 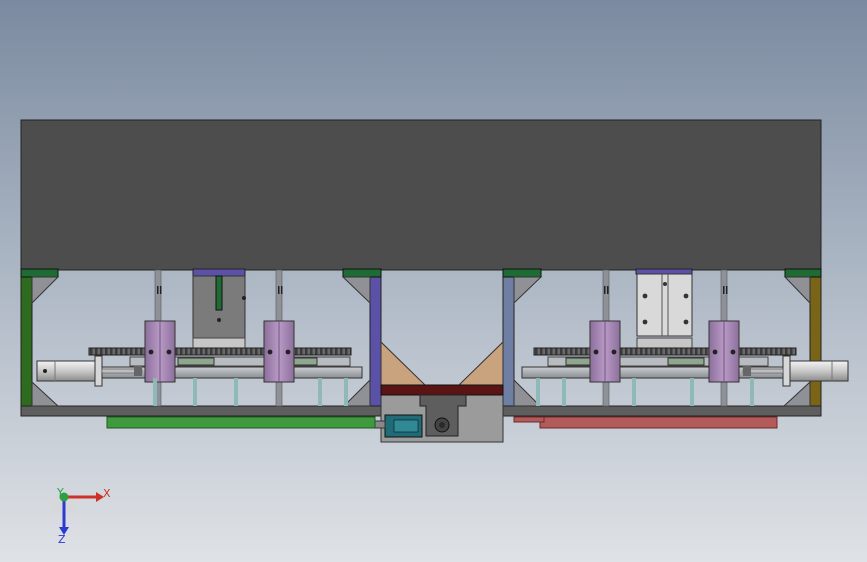 What do you see at coordinates (39, 273) in the screenshot?
I see `left-top-cap` at bounding box center [39, 273].